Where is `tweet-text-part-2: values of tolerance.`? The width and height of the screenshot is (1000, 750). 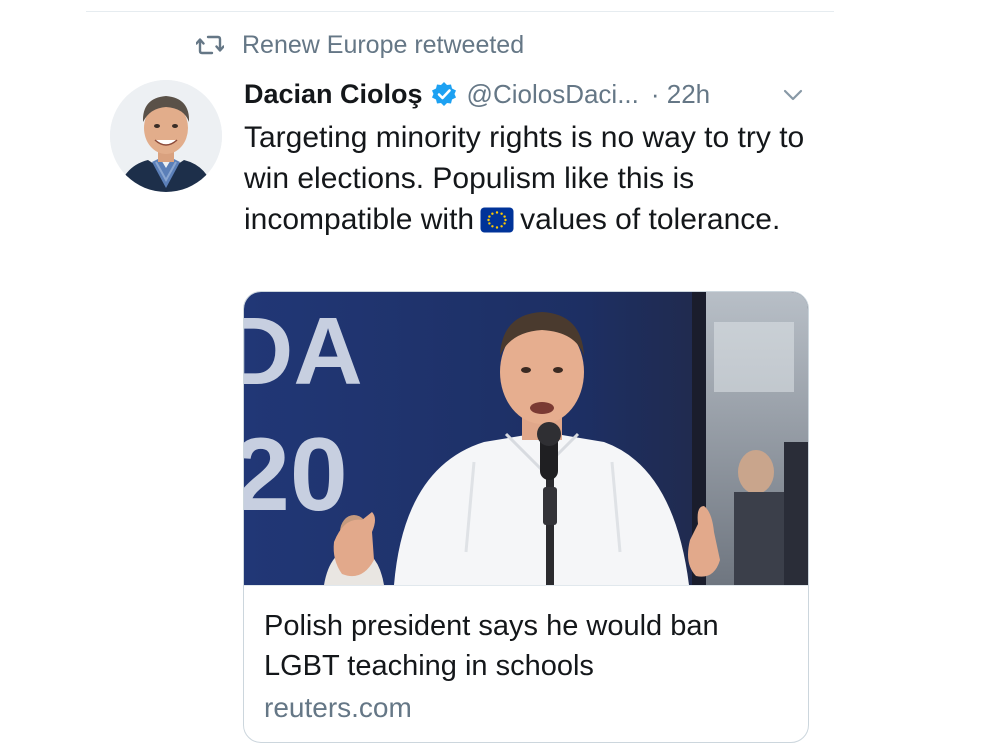 tweet-text-part-2: values of tolerance. is located at coordinates (650, 219).